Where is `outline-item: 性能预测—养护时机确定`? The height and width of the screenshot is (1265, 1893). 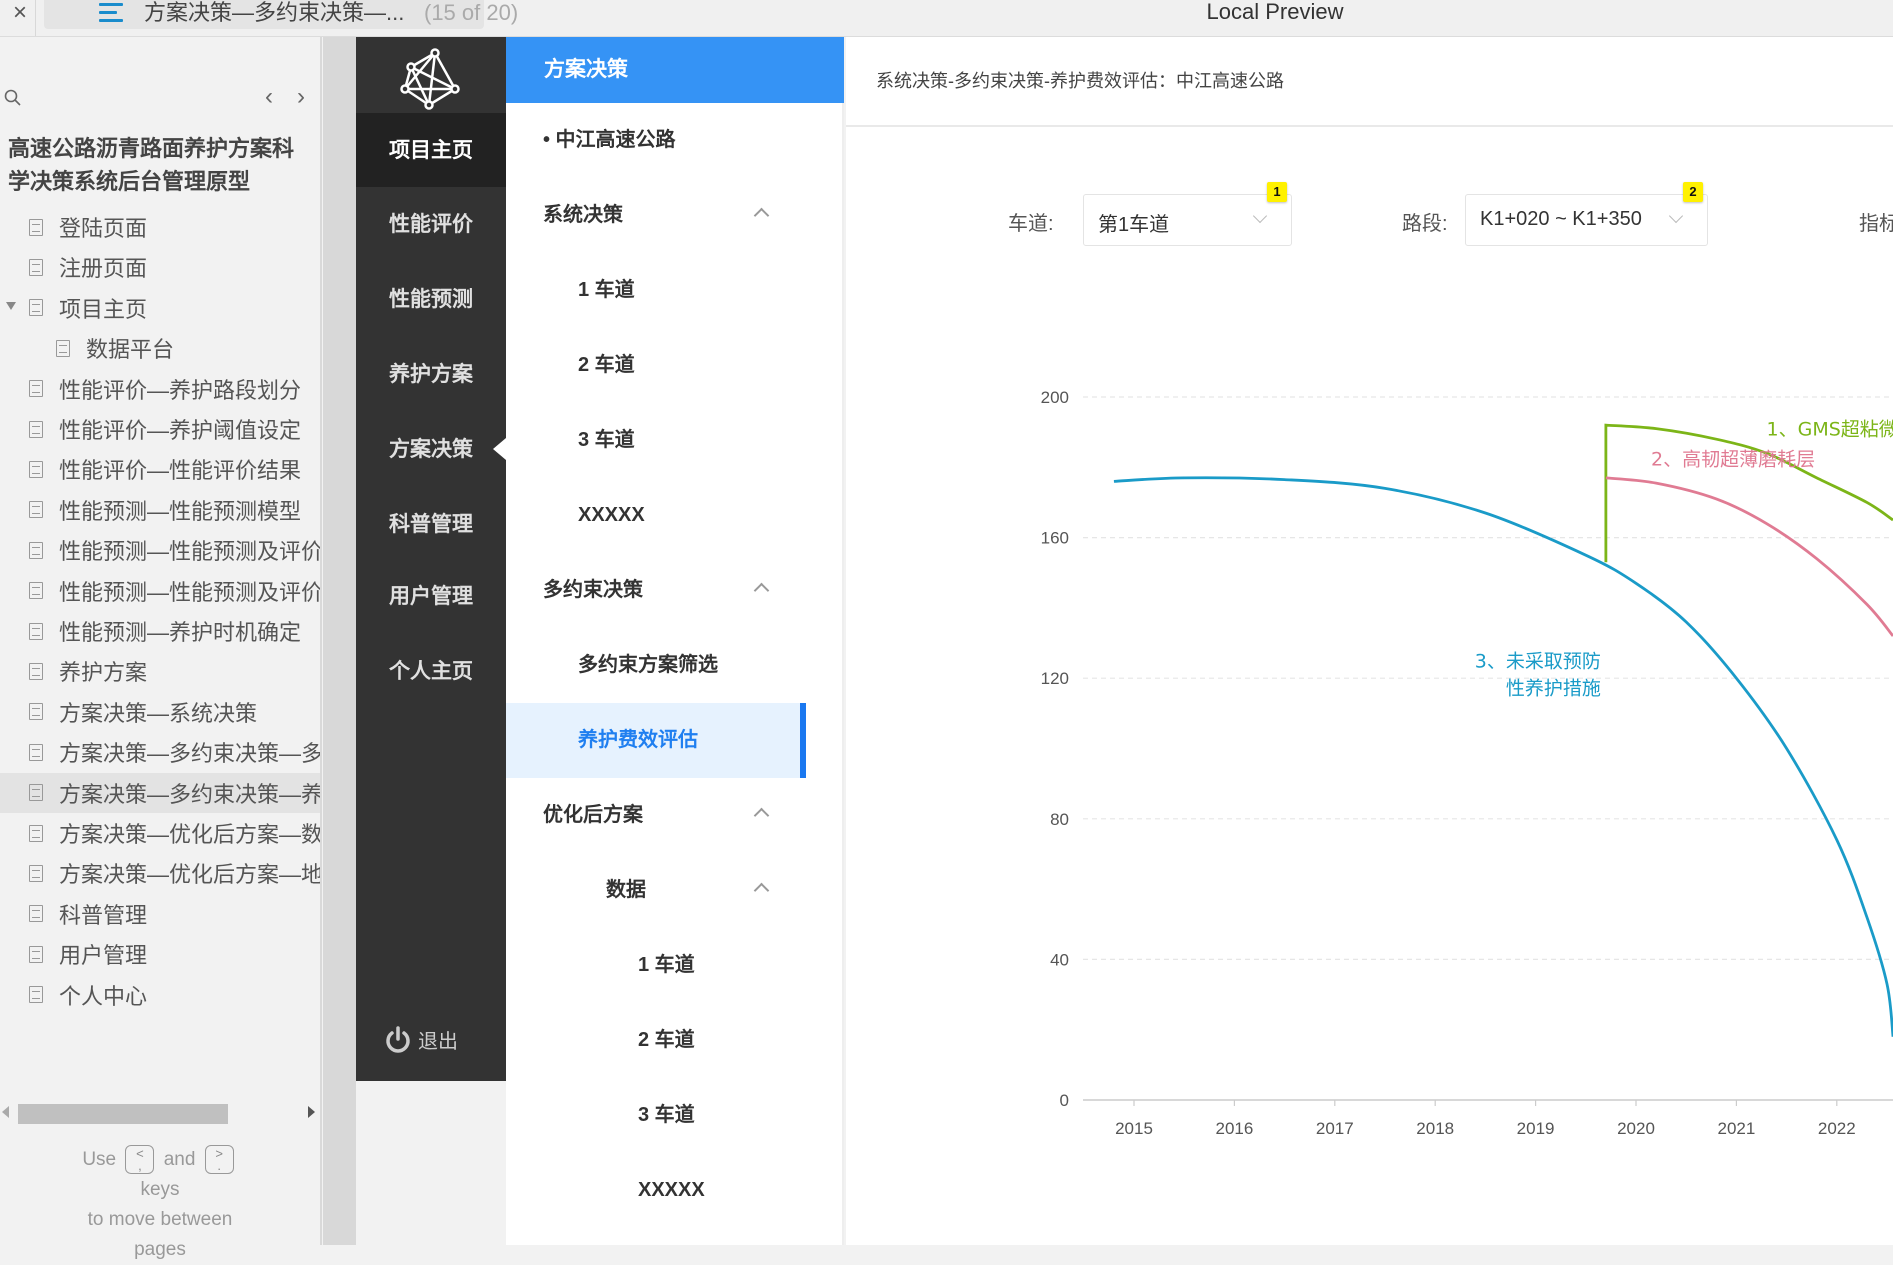
outline-item: 性能预测—养护时机确定 is located at coordinates (160, 631).